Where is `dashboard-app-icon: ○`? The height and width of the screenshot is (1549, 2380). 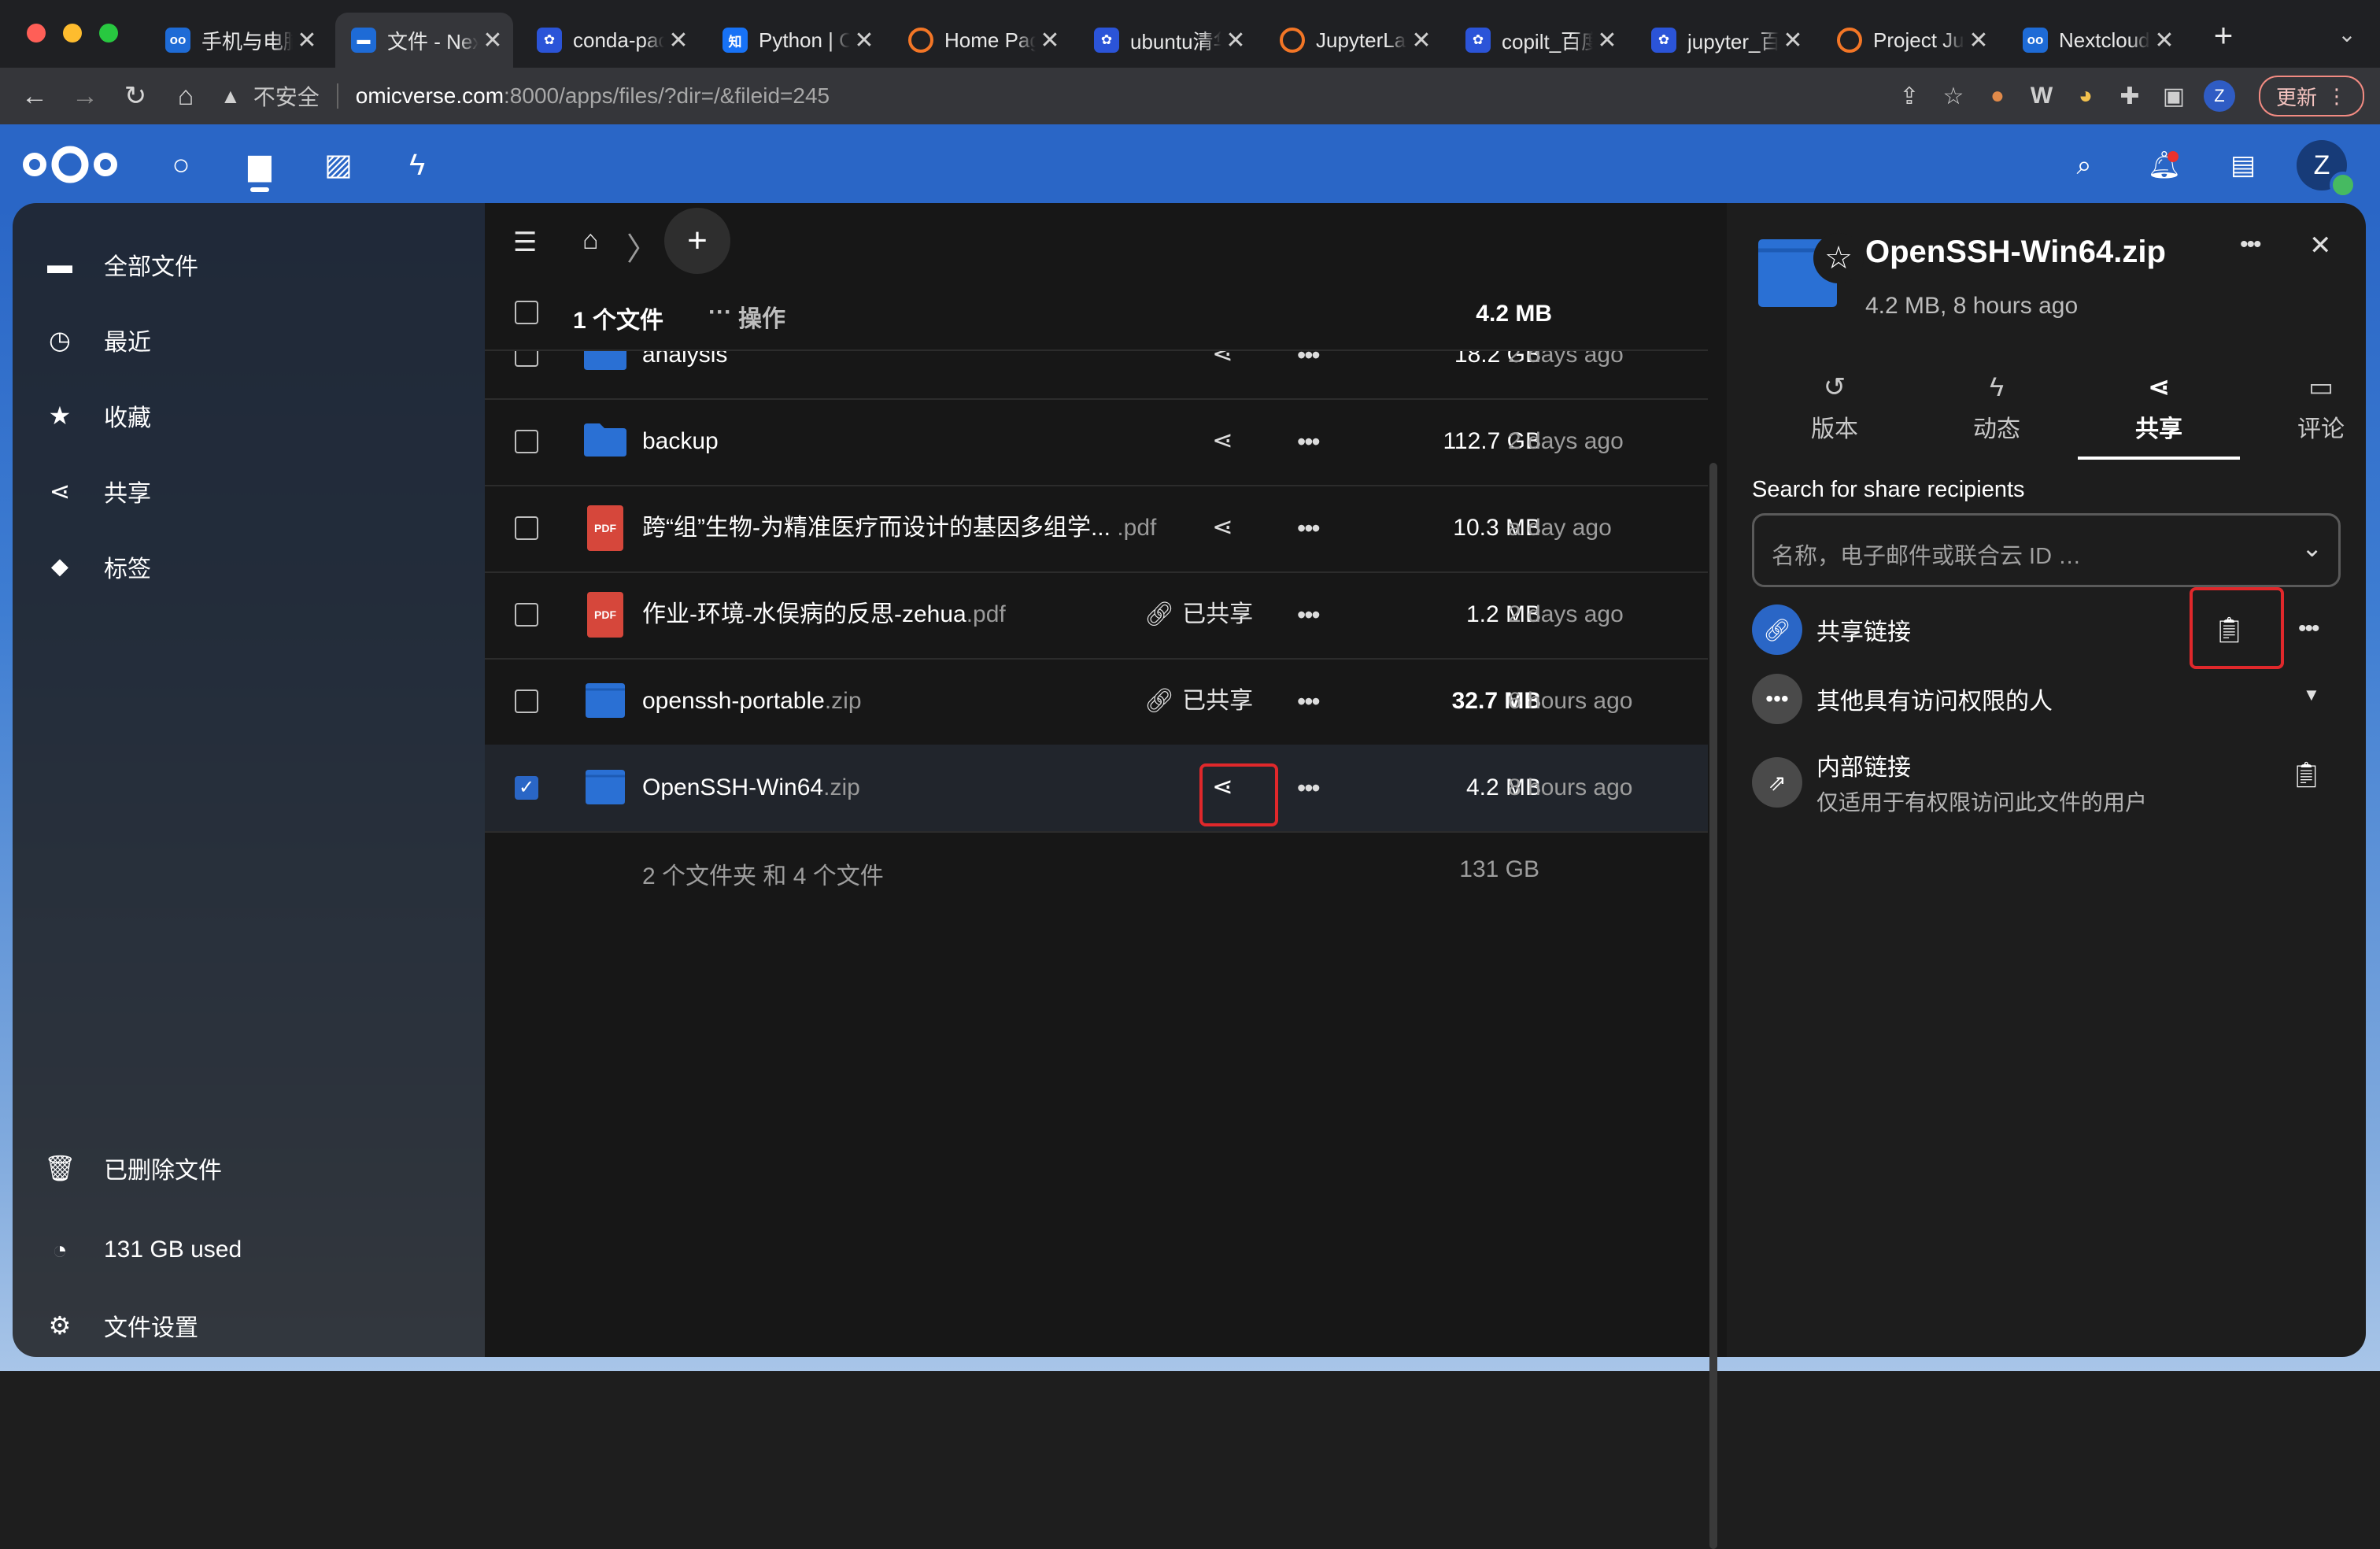
dashboard-app-icon: ○ is located at coordinates (181, 165).